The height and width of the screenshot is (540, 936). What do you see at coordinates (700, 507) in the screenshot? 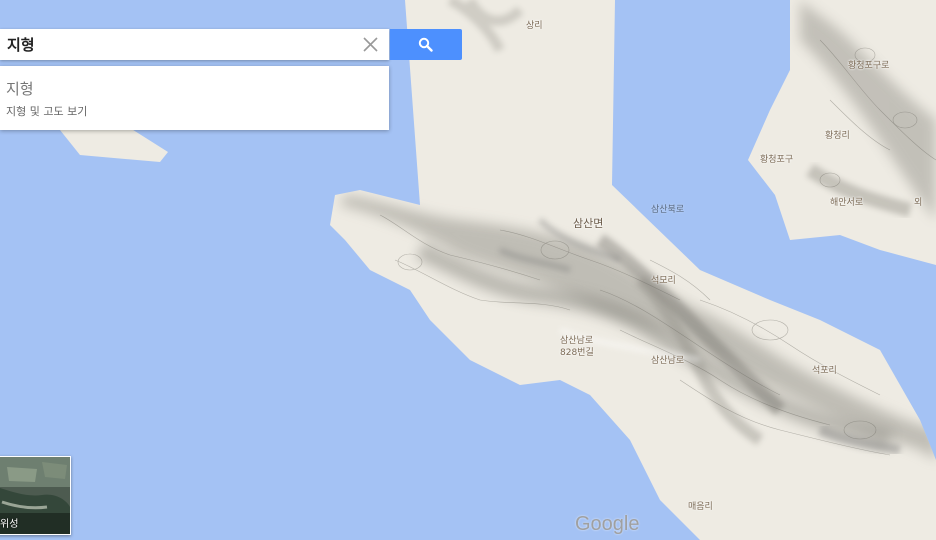
I see `label-maeeumri: 매음리` at bounding box center [700, 507].